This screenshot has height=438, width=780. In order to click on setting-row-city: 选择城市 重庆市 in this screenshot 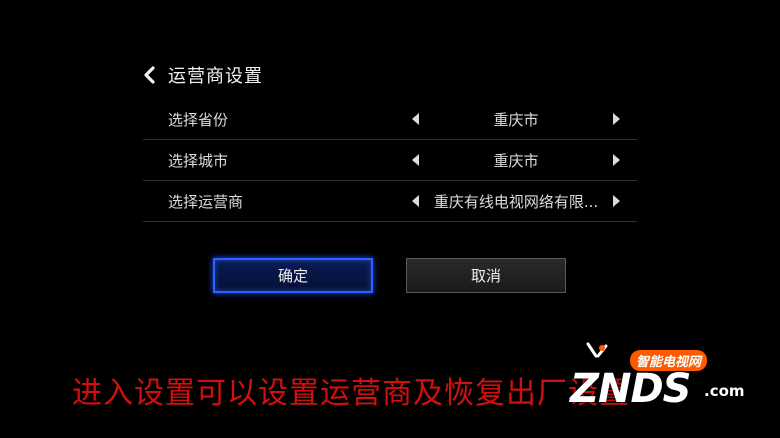, I will do `click(390, 160)`.